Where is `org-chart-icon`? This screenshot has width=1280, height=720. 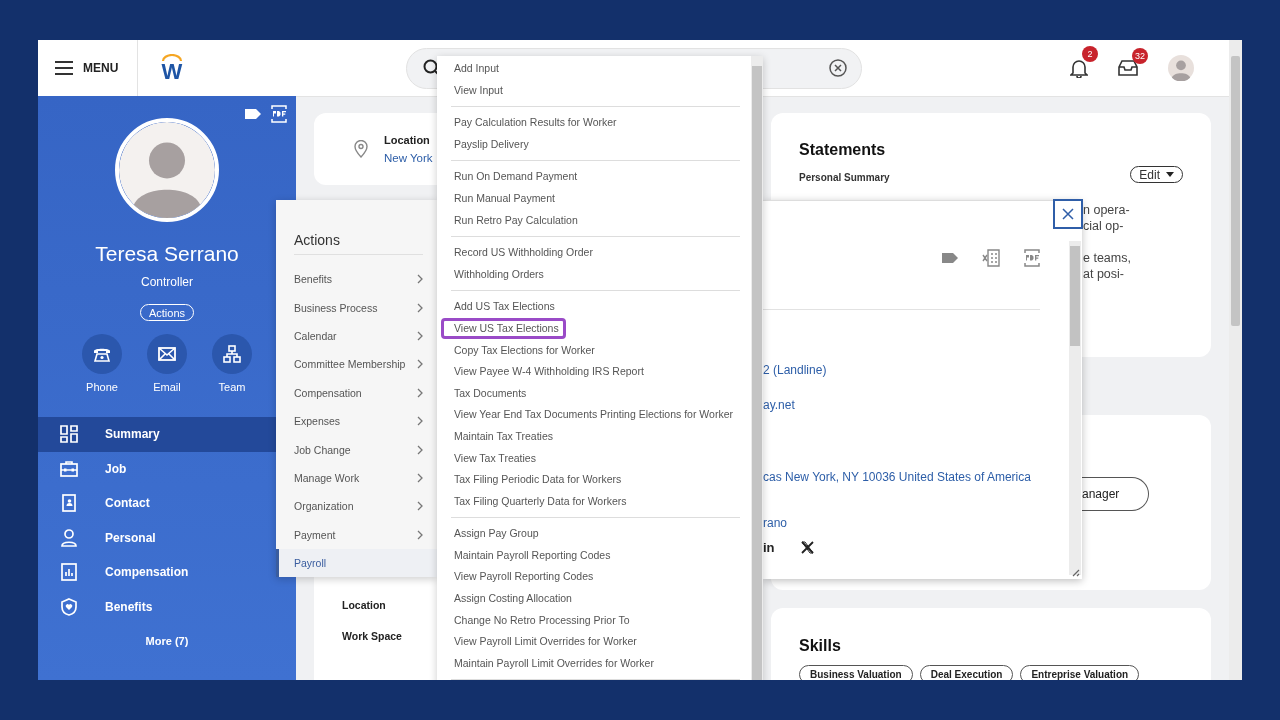
org-chart-icon is located at coordinates (232, 354).